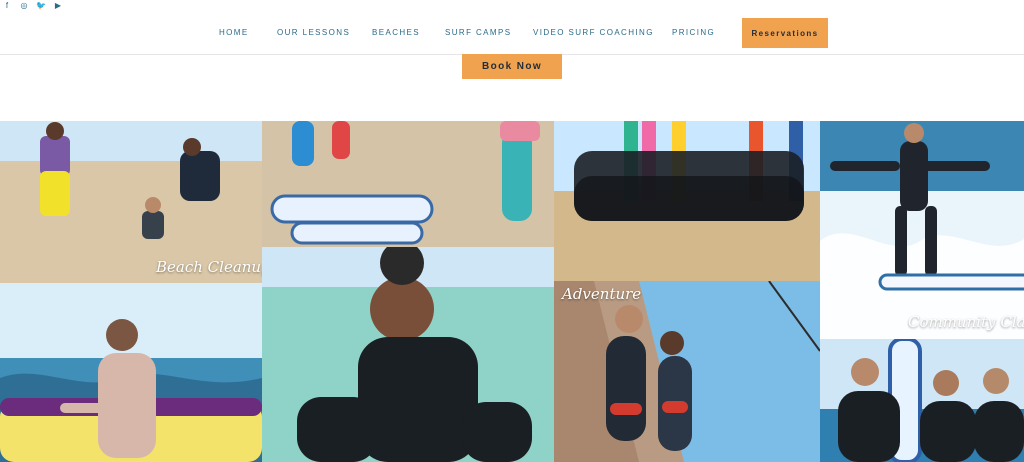  I want to click on reservations-button: Reservations, so click(785, 33).